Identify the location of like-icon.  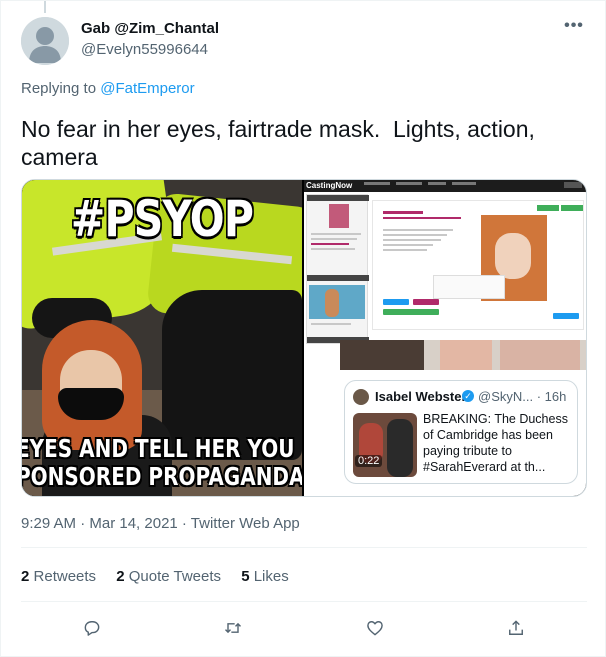
(375, 628).